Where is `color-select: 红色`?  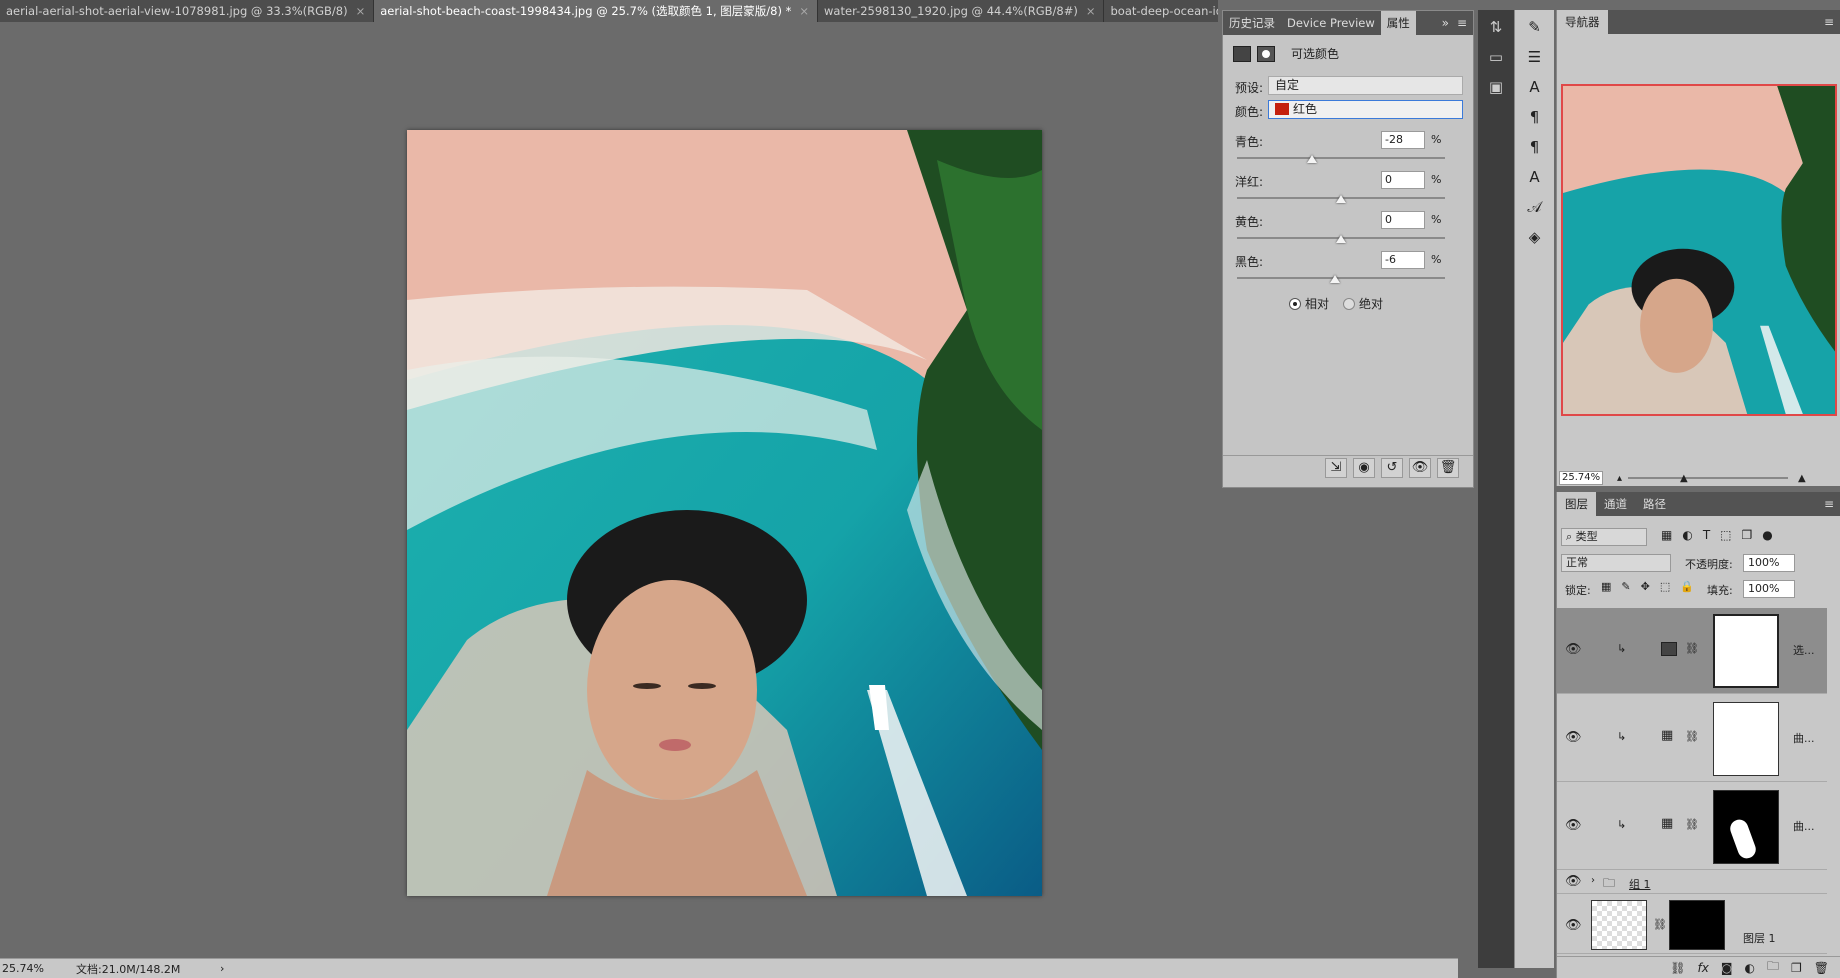 color-select: 红色 is located at coordinates (1365, 109).